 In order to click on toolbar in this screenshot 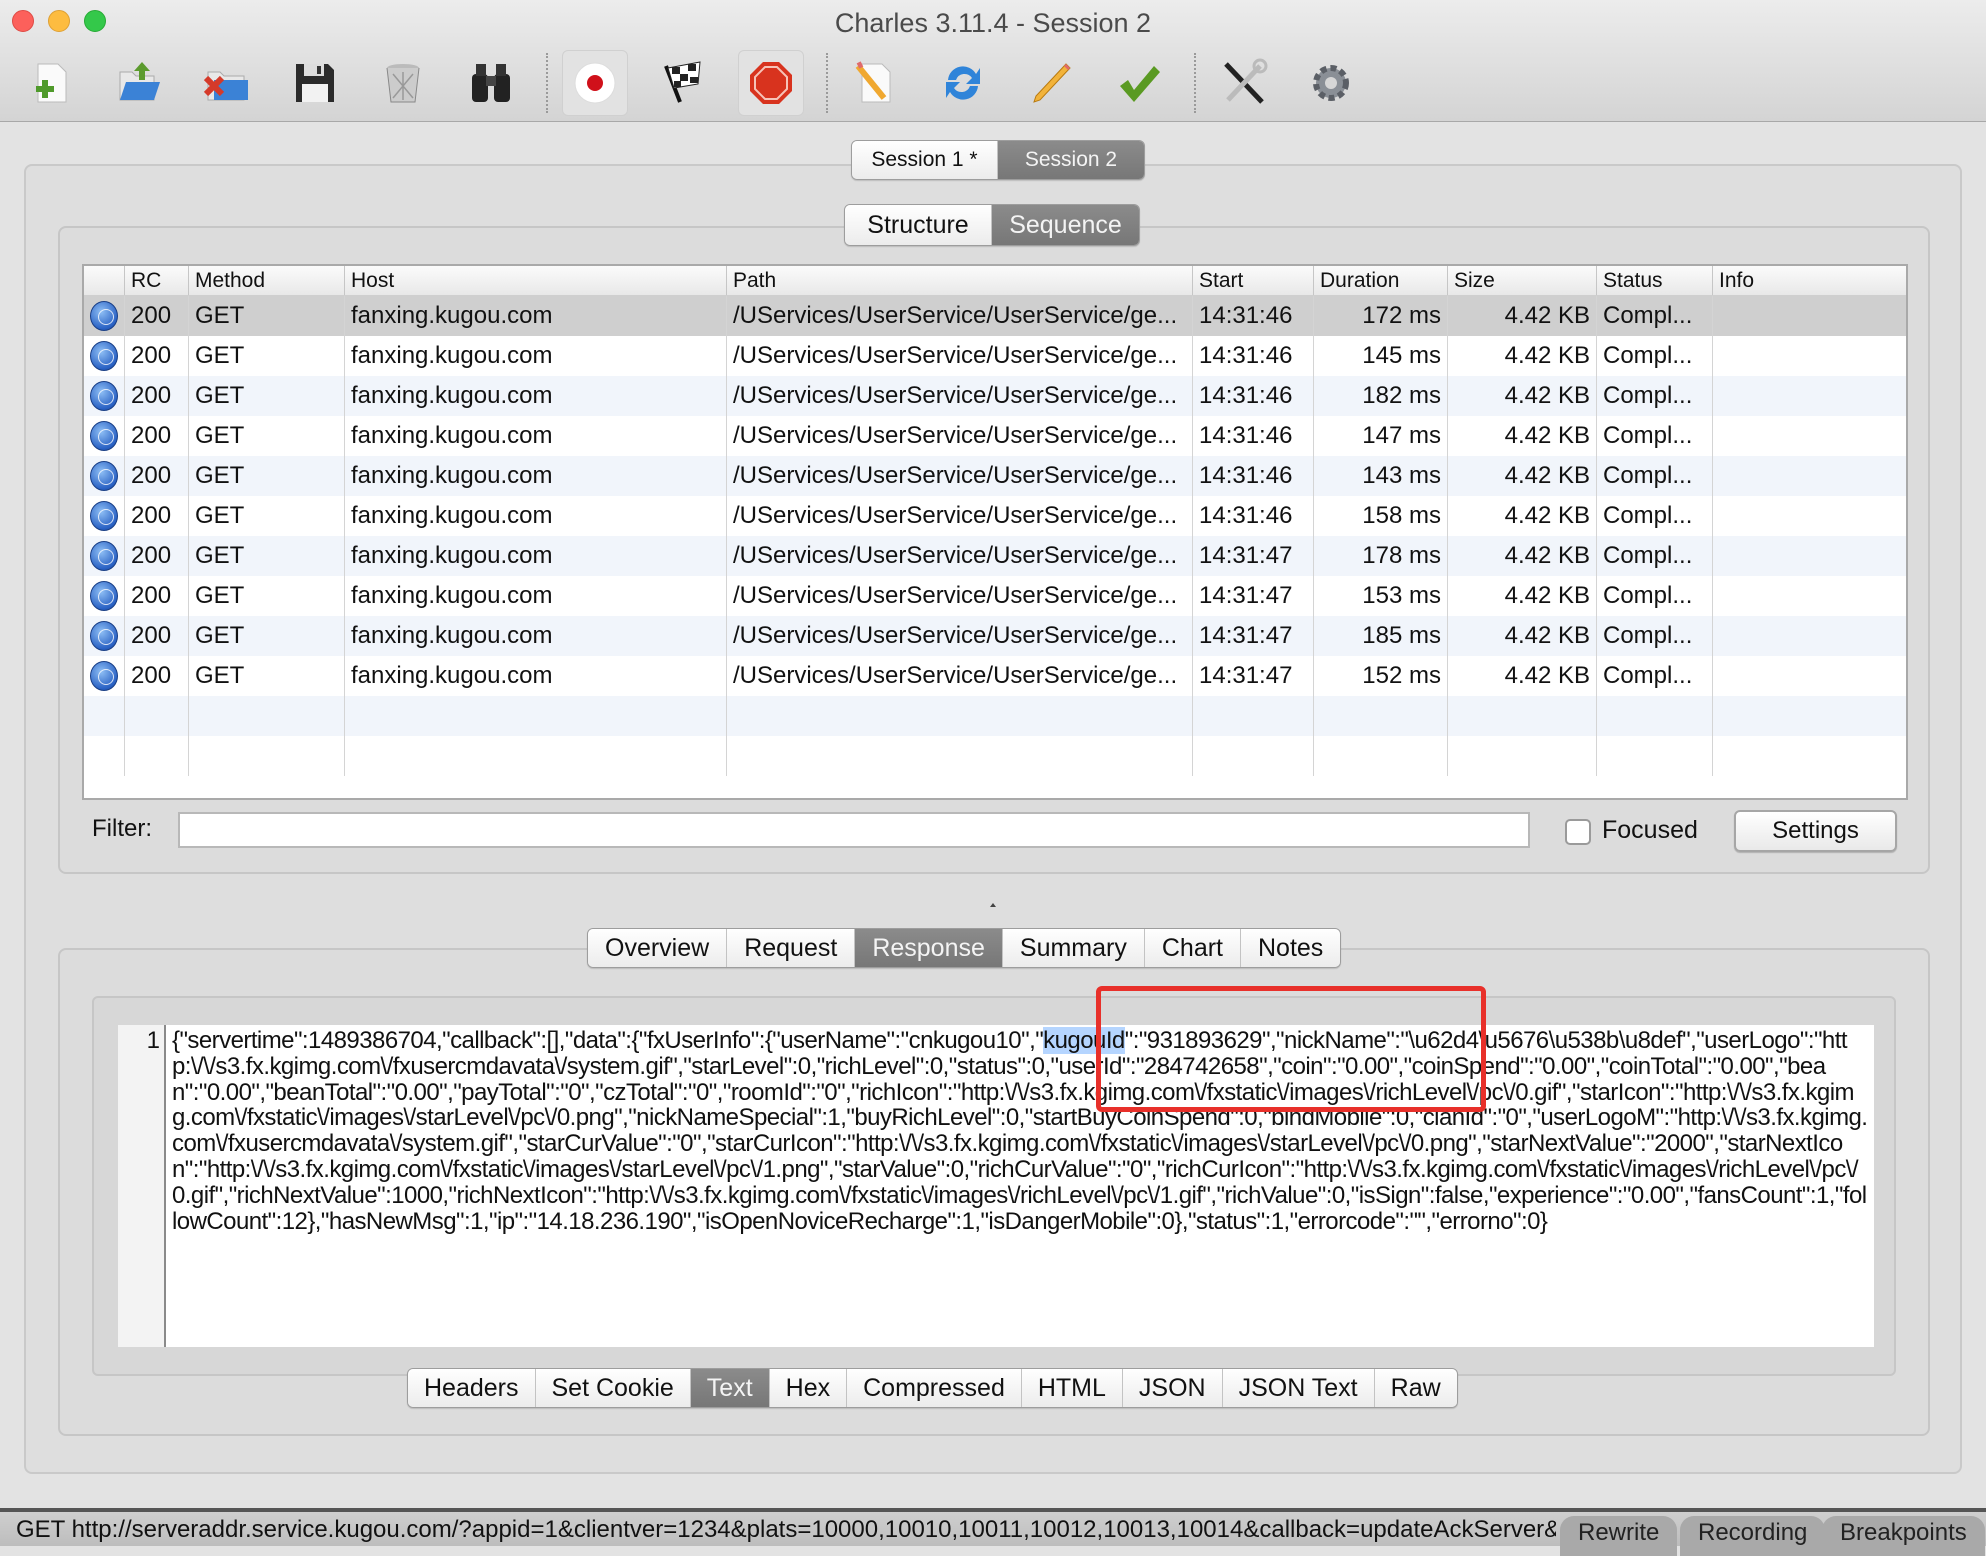, I will do `click(702, 83)`.